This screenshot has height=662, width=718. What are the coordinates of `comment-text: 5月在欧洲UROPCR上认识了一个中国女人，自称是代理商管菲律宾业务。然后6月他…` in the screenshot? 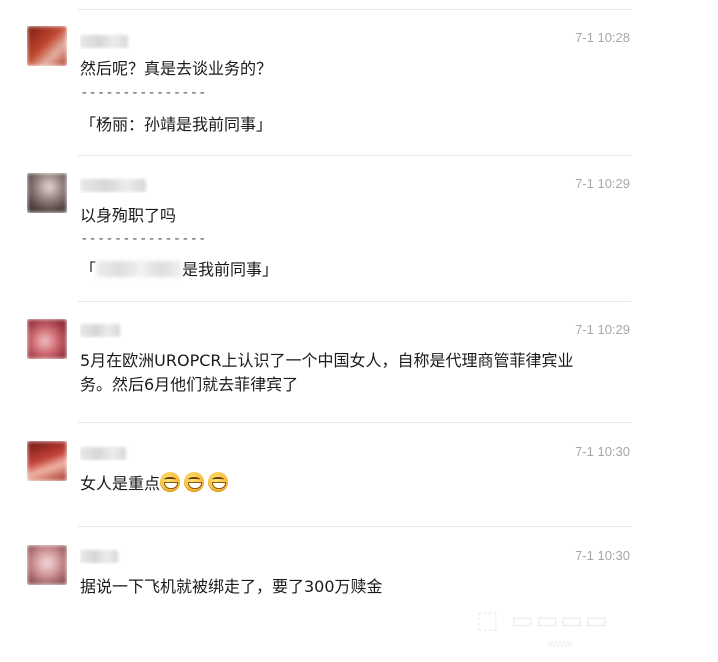 It's located at (327, 372).